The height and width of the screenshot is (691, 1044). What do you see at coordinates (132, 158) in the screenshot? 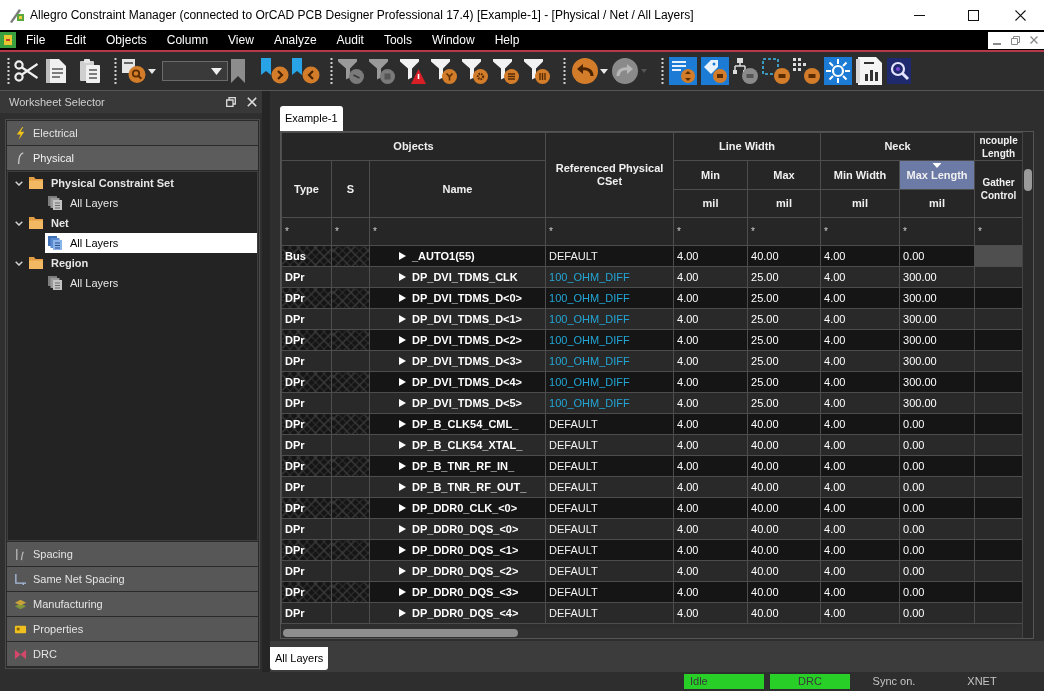
I see `accordion-header: Physical` at bounding box center [132, 158].